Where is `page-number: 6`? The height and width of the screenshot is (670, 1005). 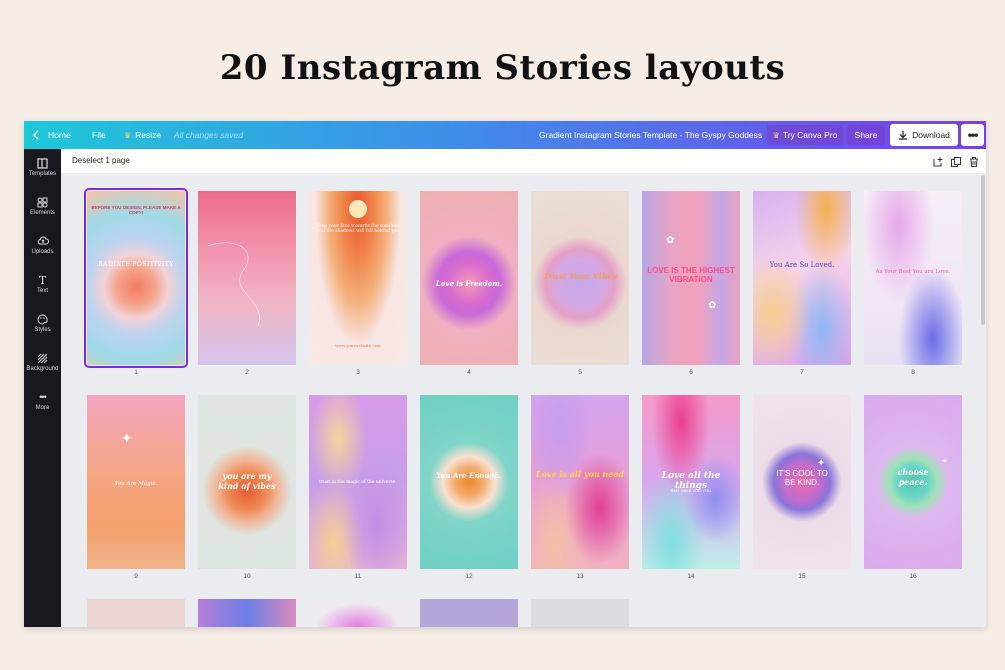 page-number: 6 is located at coordinates (691, 372).